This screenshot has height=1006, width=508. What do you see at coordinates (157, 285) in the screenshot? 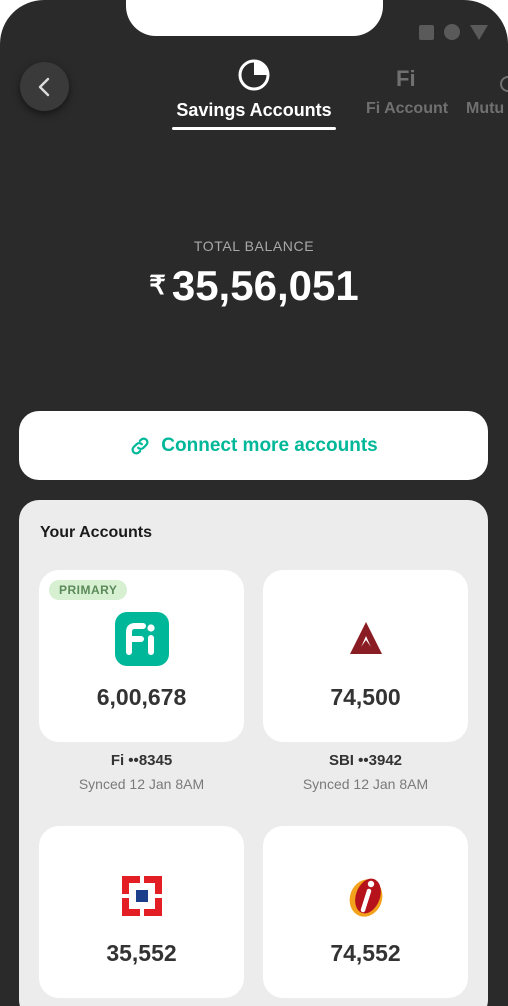
I see `rupee-icon: ₹` at bounding box center [157, 285].